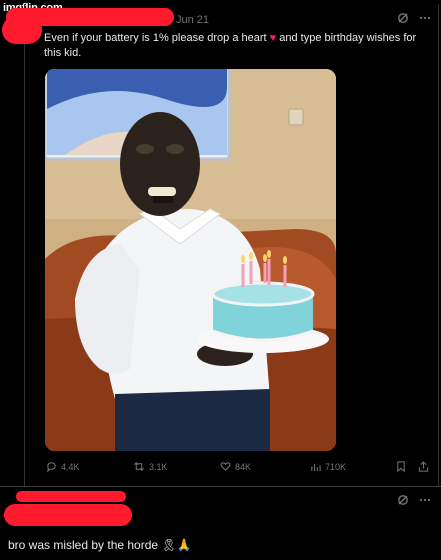 This screenshot has width=441, height=560. I want to click on reply-action: 4.4K, so click(63, 466).